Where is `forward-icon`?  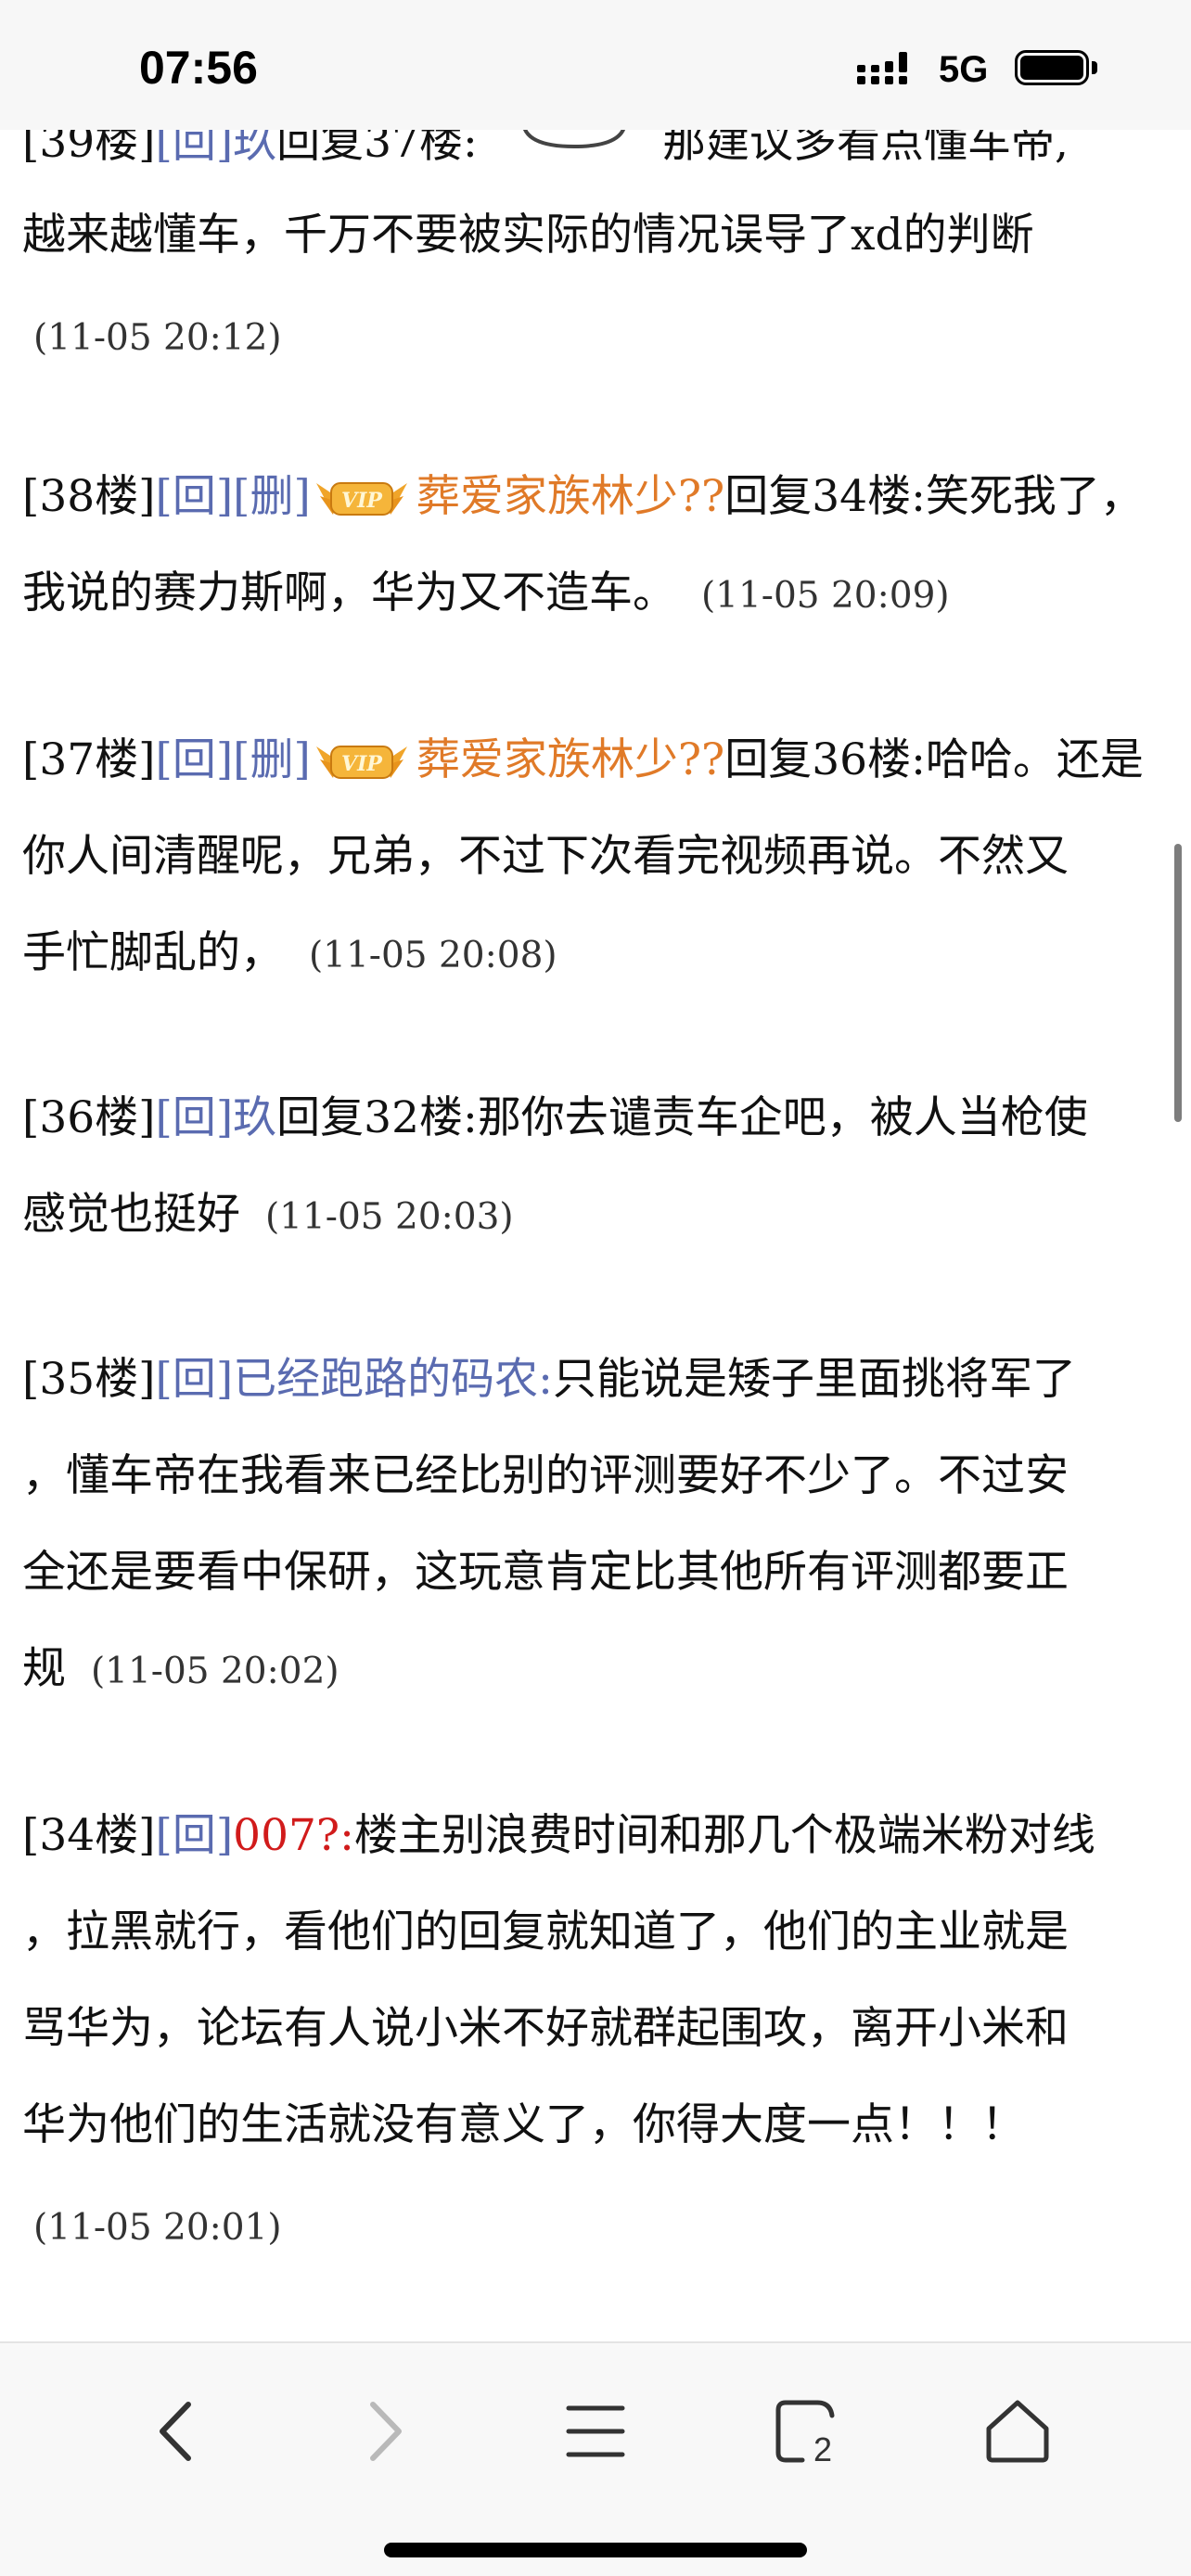 forward-icon is located at coordinates (385, 2431).